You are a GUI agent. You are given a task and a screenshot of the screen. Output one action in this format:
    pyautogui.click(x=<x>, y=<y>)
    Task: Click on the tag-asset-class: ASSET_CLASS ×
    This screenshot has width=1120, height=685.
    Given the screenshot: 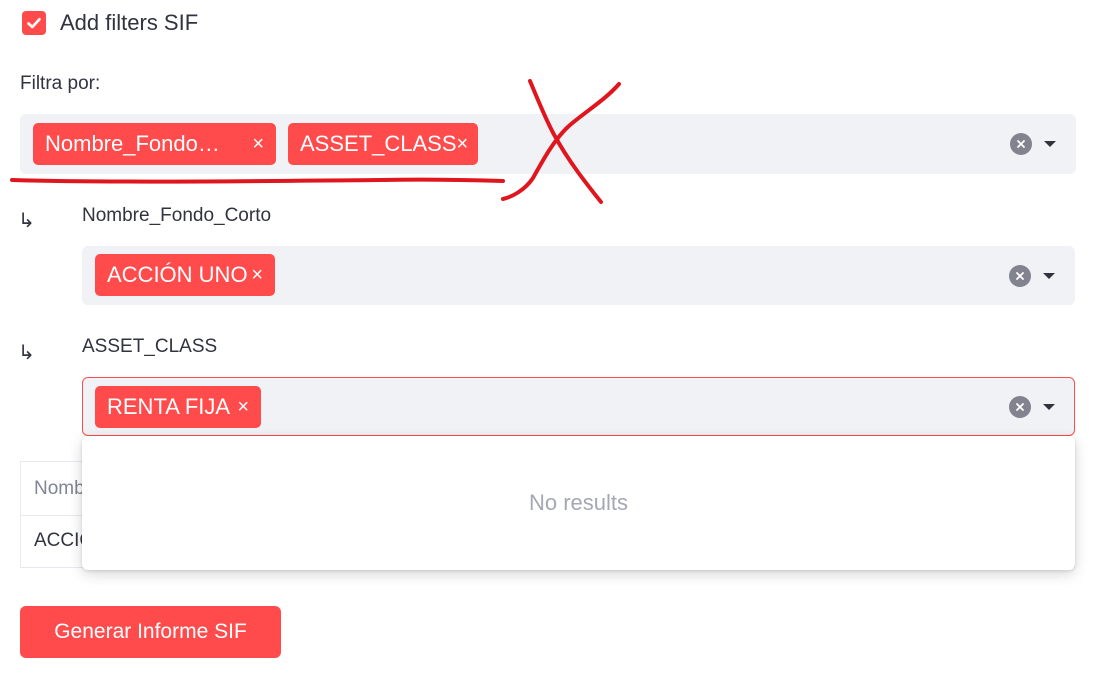 What is the action you would take?
    pyautogui.click(x=383, y=144)
    